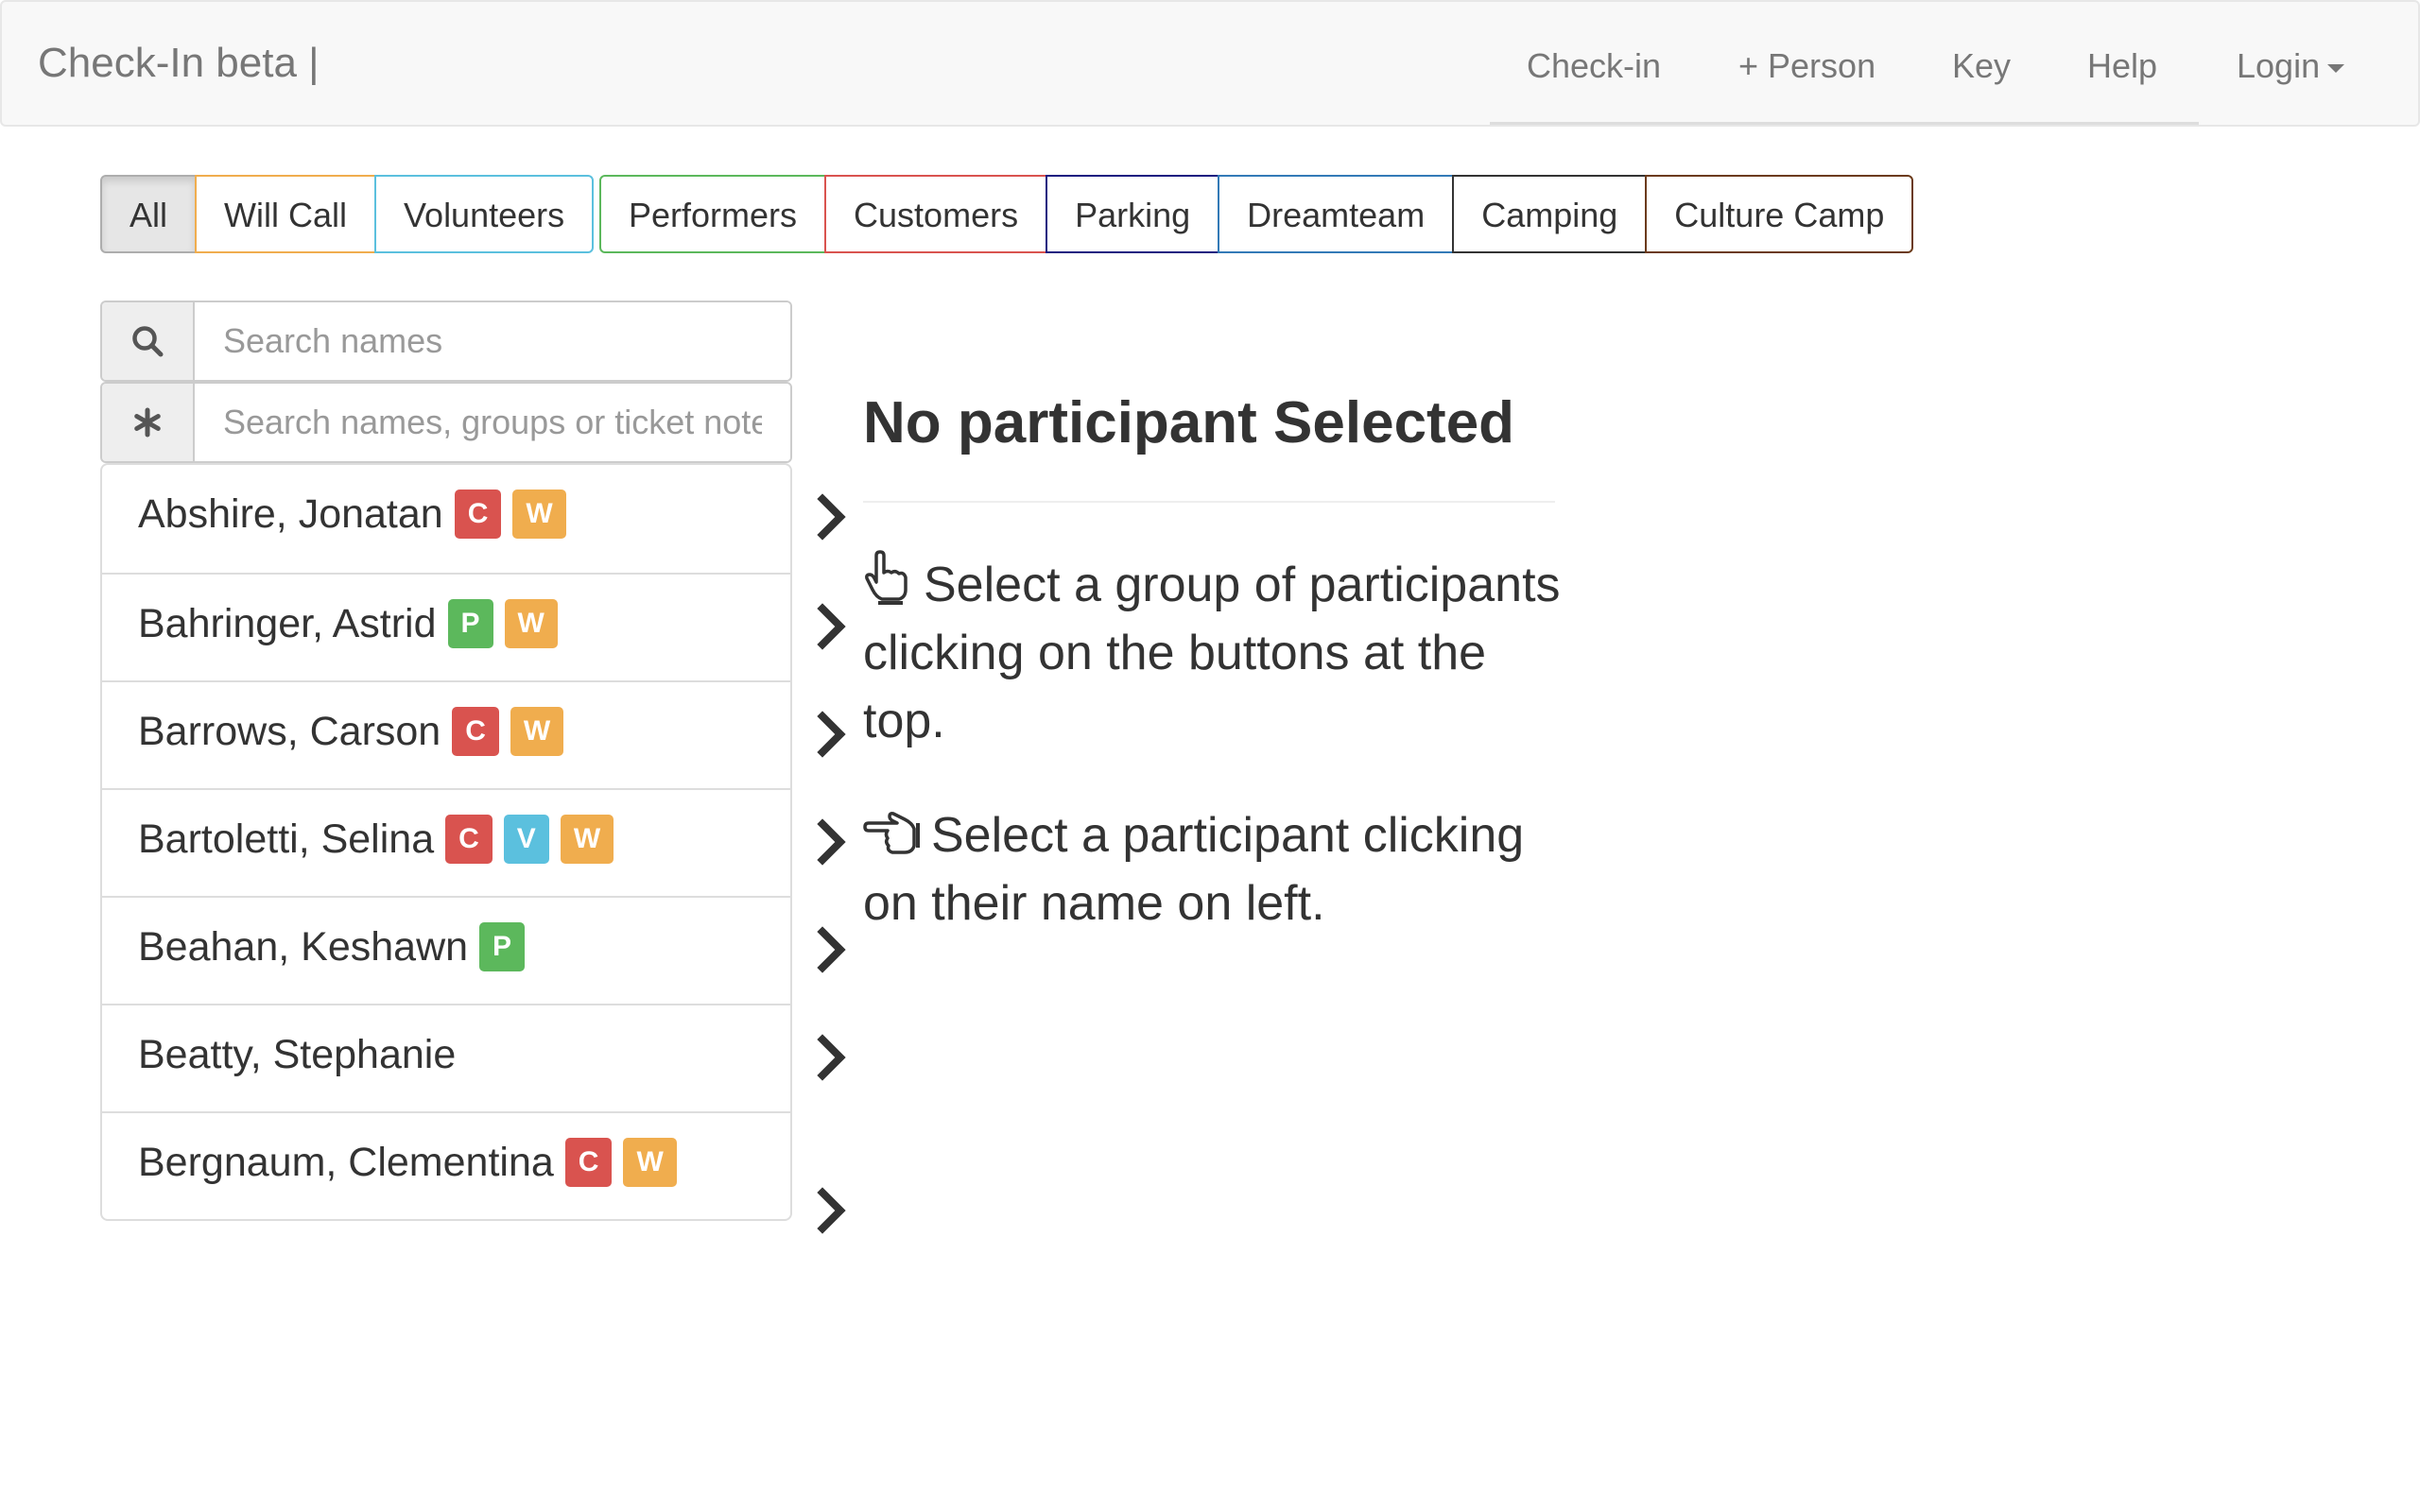  I want to click on asterisk-icon, so click(148, 422).